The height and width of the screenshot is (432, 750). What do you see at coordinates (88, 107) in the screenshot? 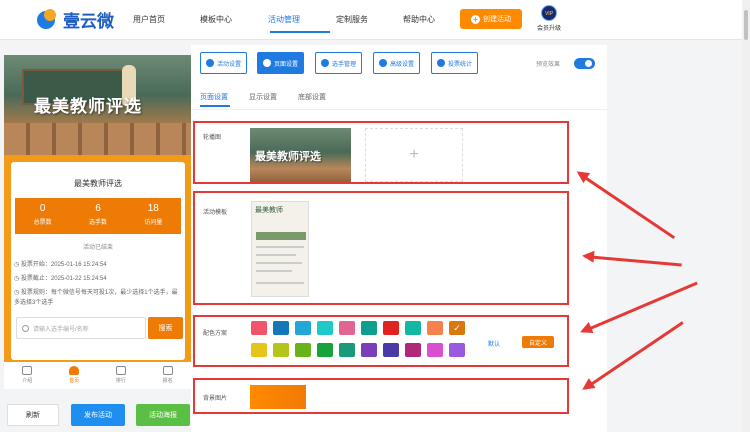
I see `banner-title: 最美教师评选` at bounding box center [88, 107].